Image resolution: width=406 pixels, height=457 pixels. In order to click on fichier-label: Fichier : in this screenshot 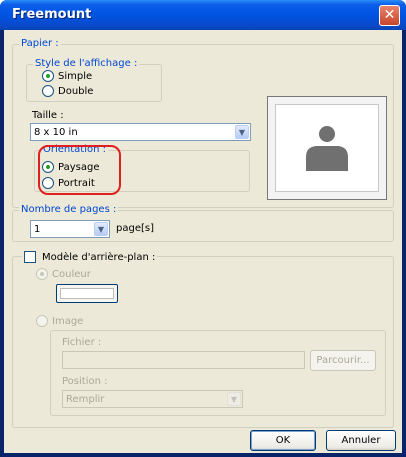, I will do `click(82, 342)`.